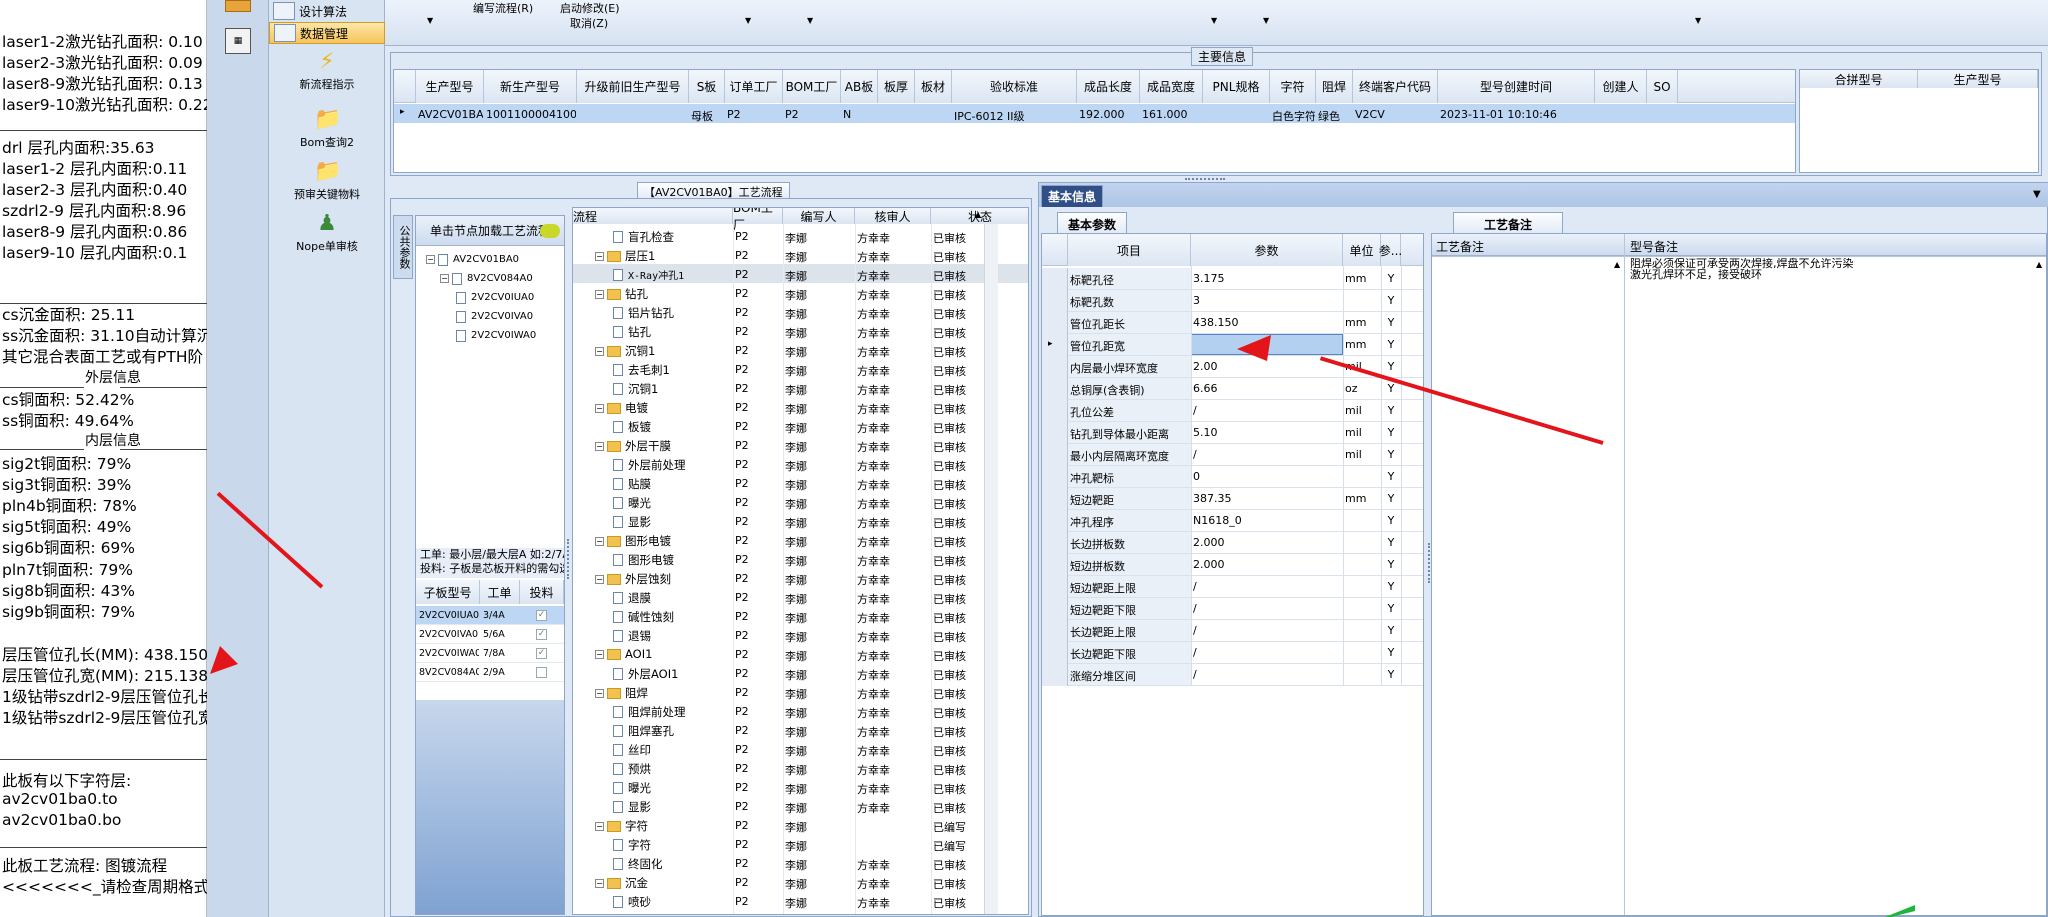 Image resolution: width=2048 pixels, height=917 pixels. I want to click on table-row: 碱性蚀刻 P2 李娜 方幸幸 已审核, so click(800, 615).